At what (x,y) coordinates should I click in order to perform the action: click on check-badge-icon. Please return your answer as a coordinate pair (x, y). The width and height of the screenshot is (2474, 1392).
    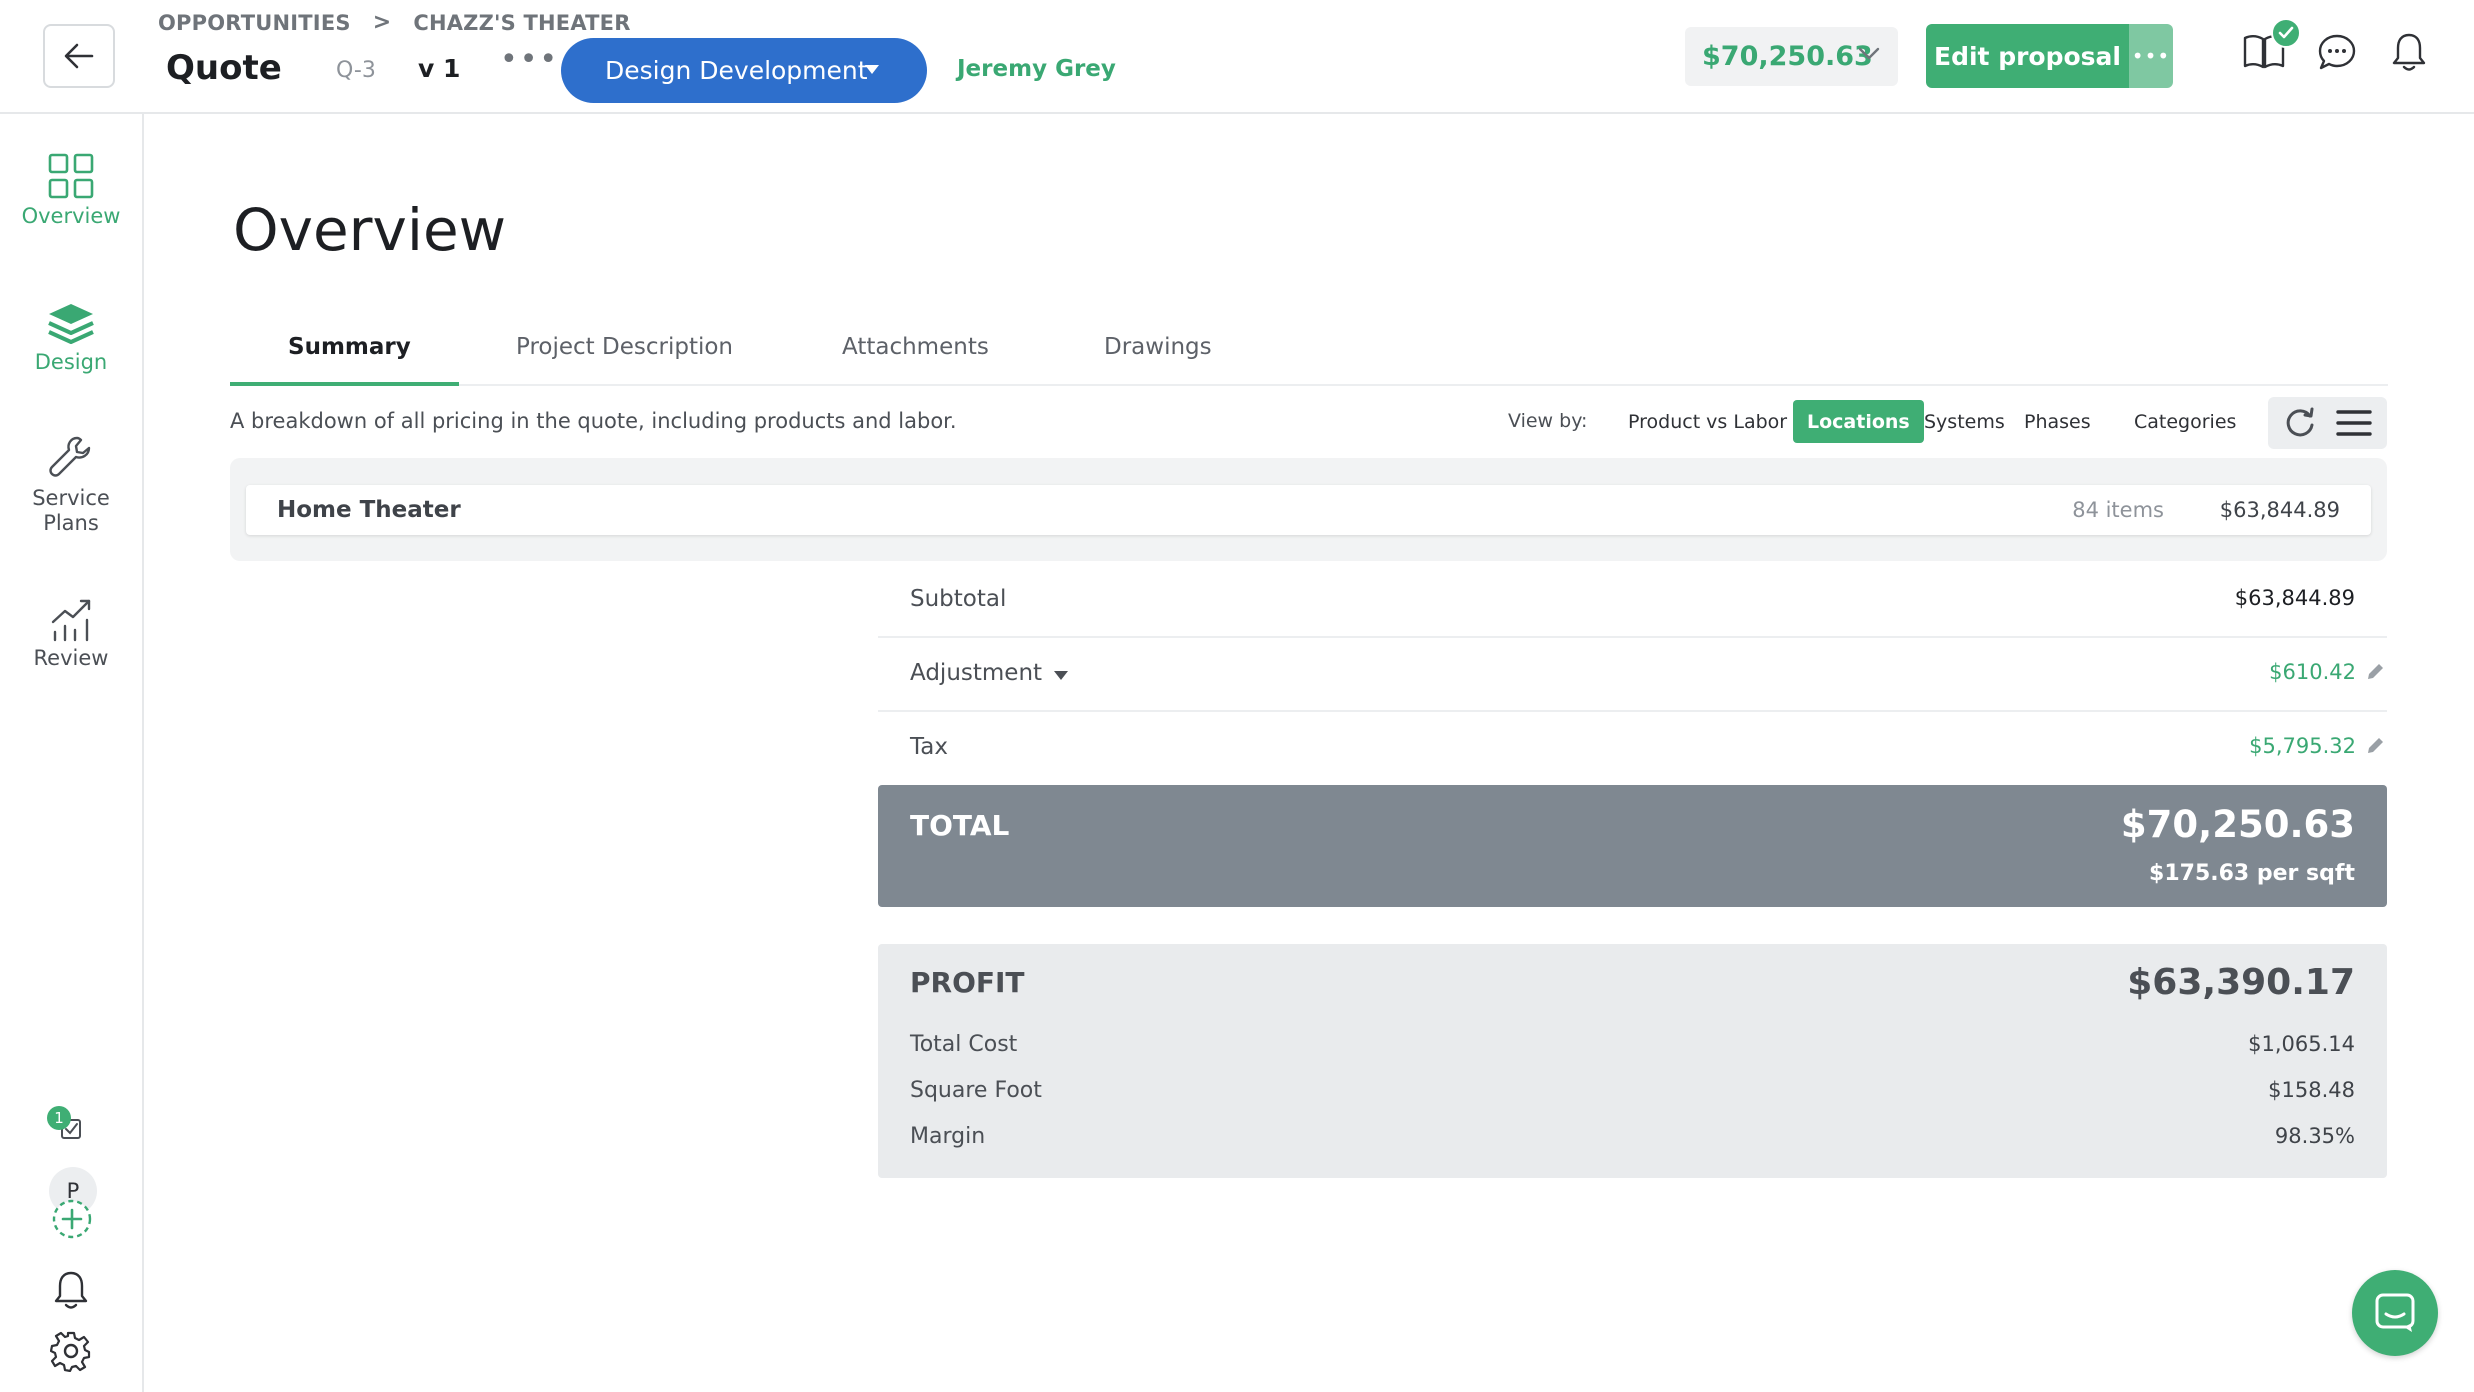
    Looking at the image, I should click on (2286, 33).